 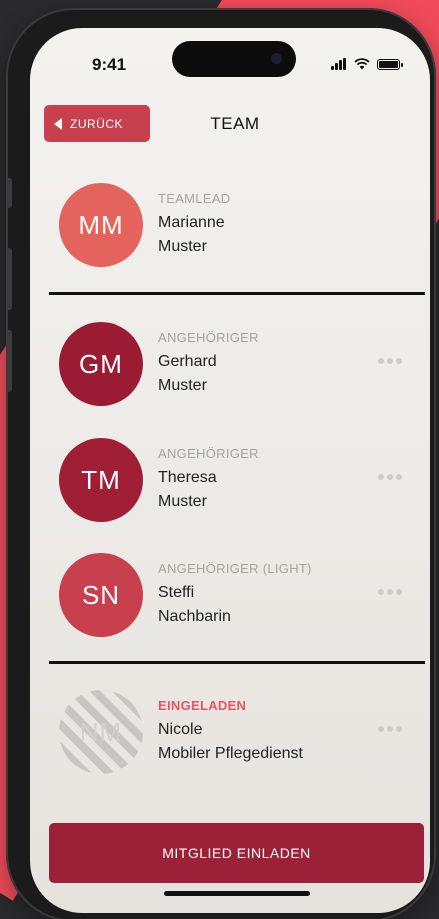 What do you see at coordinates (194, 616) in the screenshot?
I see `member-last-name: Nachbarin` at bounding box center [194, 616].